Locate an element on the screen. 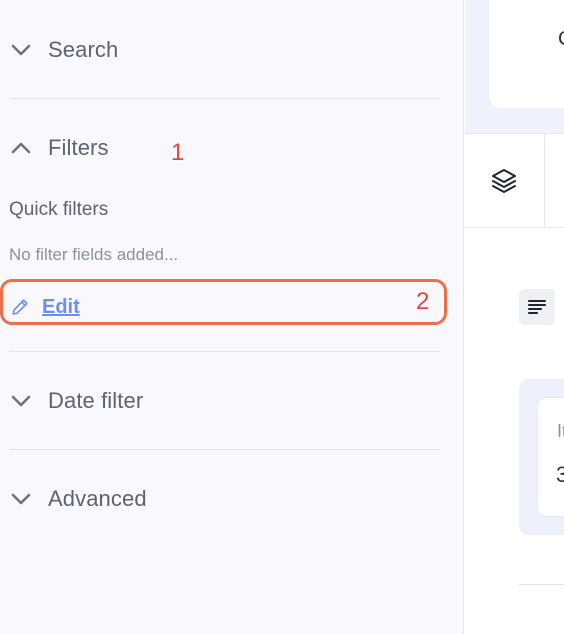 This screenshot has width=564, height=634. header-card is located at coordinates (526, 54).